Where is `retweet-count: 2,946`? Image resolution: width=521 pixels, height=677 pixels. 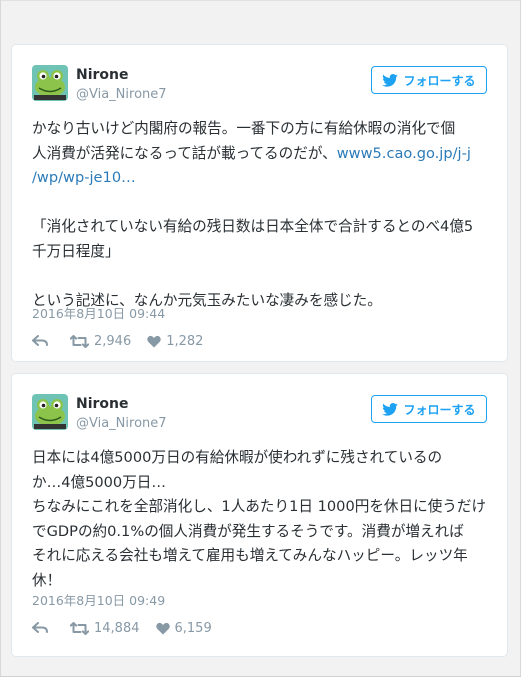
retweet-count: 2,946 is located at coordinates (113, 341).